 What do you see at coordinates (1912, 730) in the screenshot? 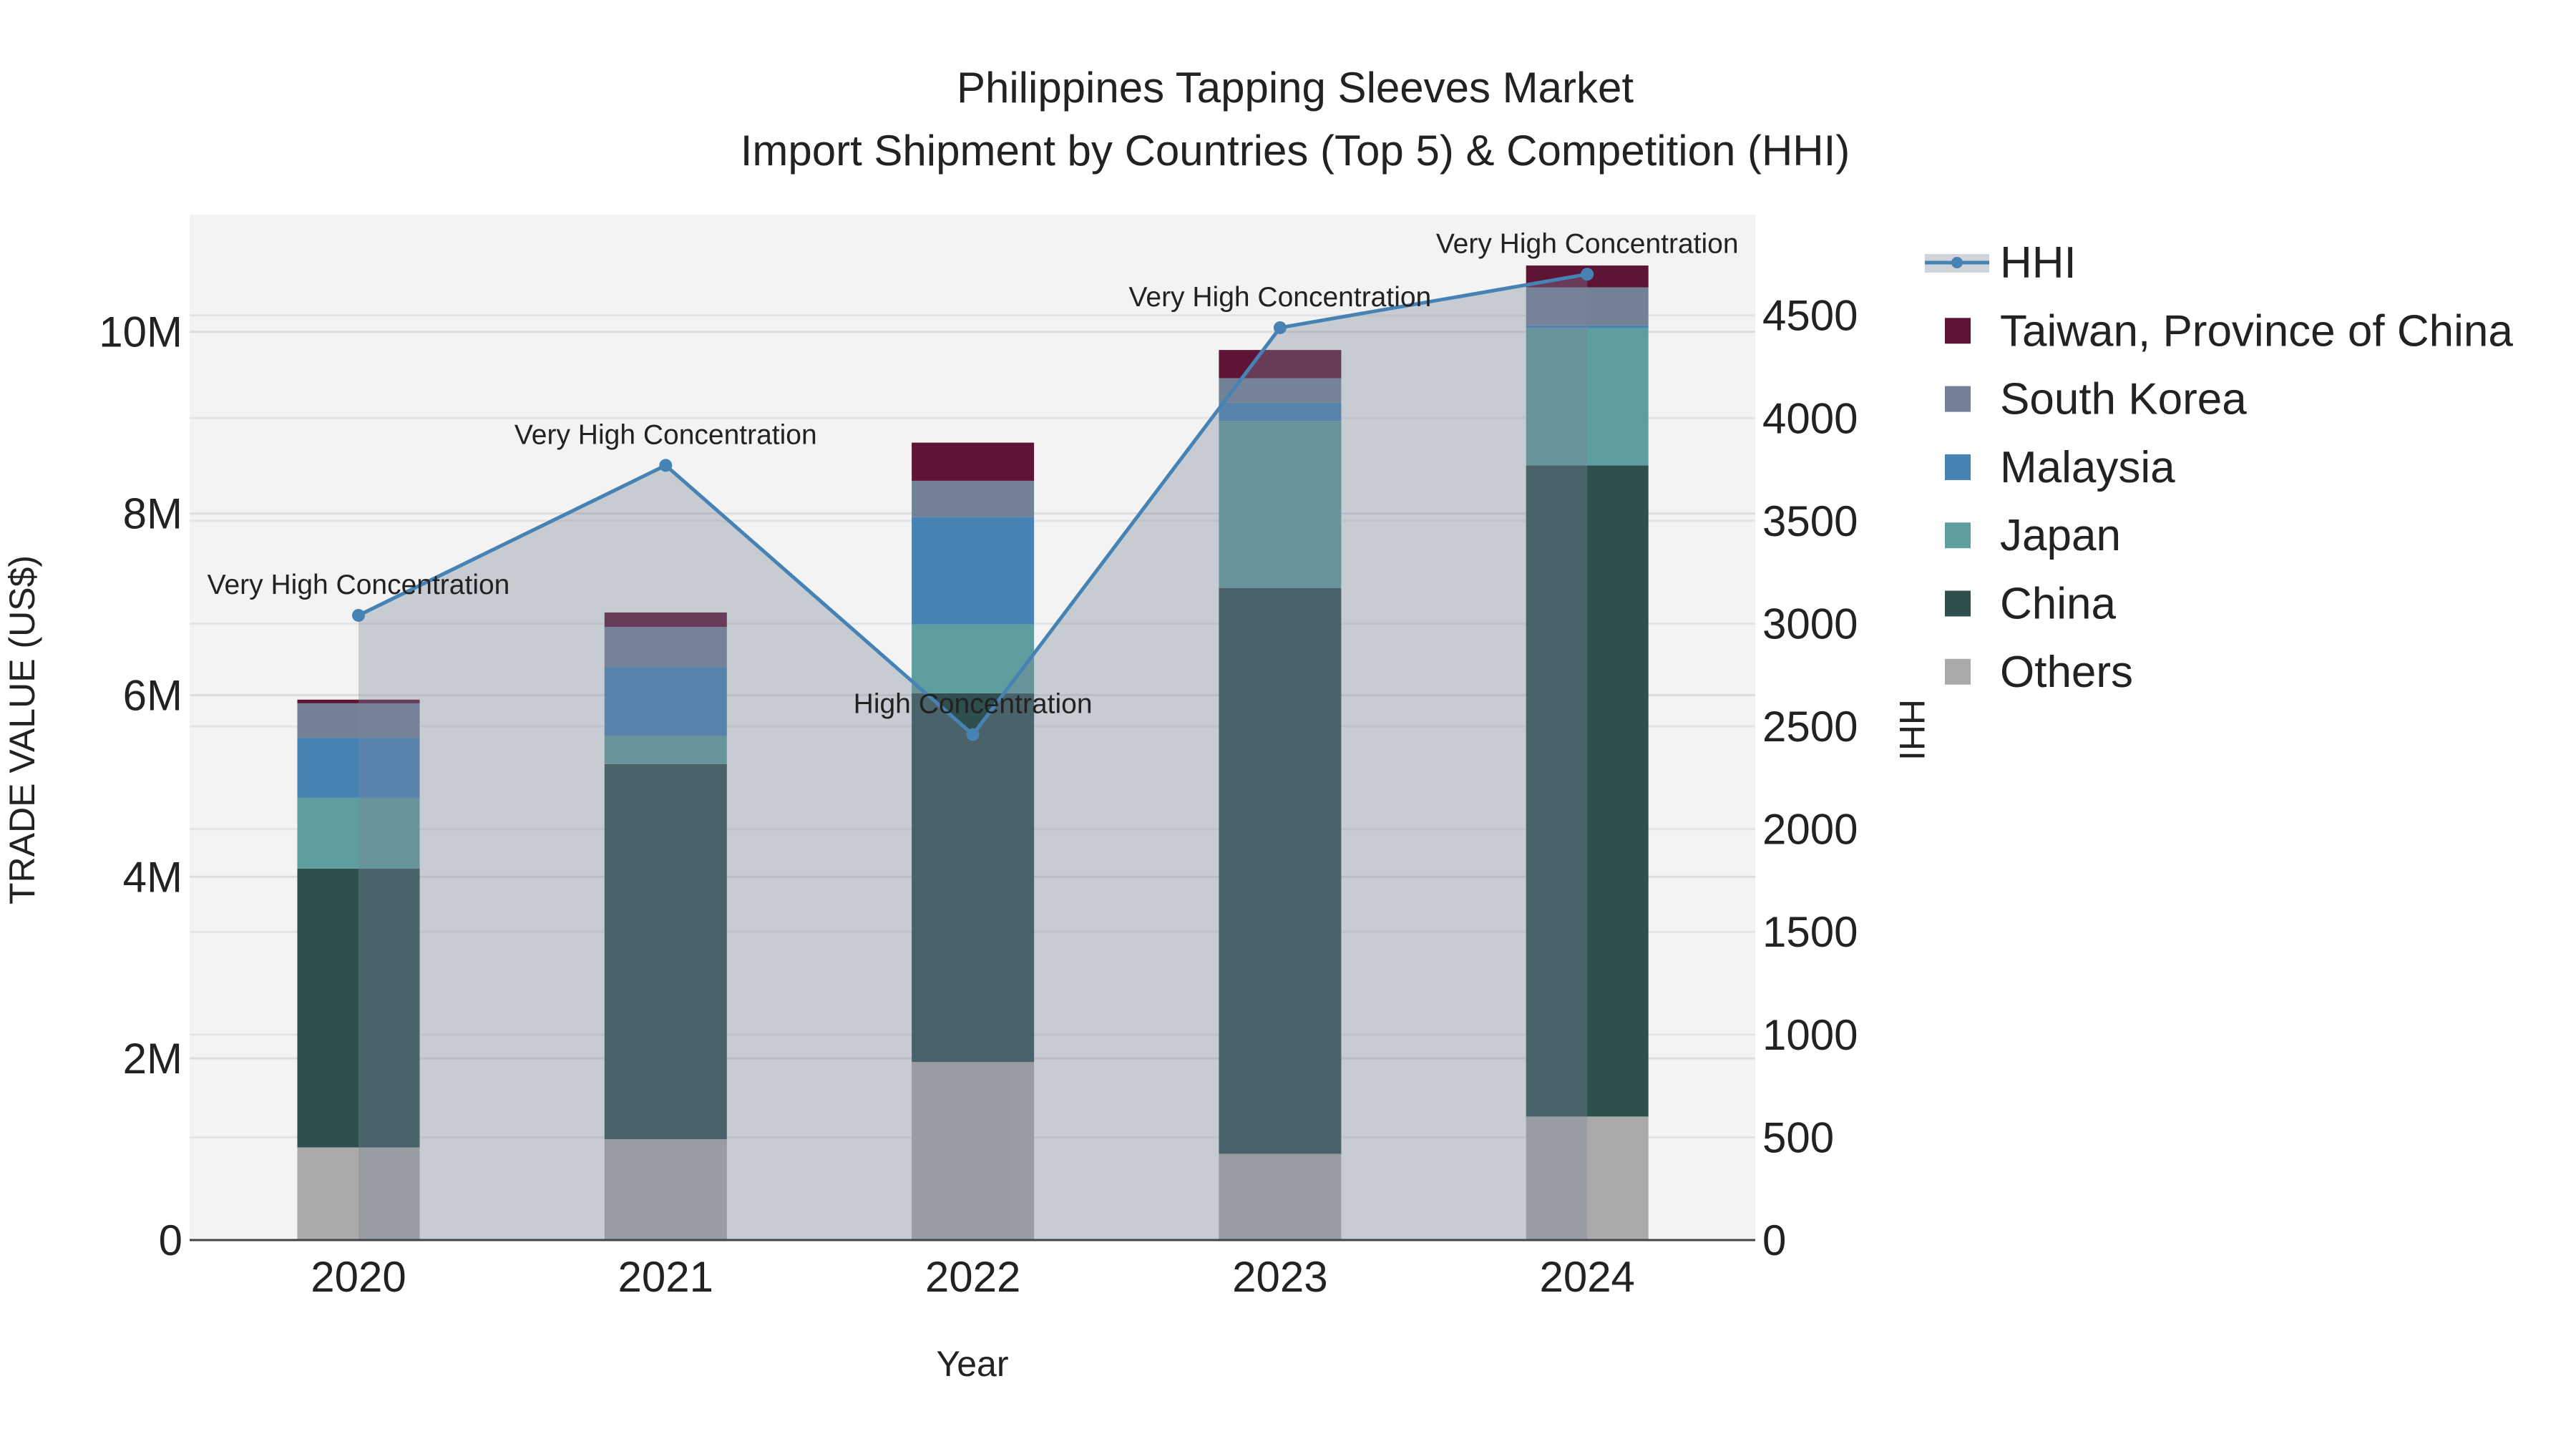
I see `y2-axis-title: HHI` at bounding box center [1912, 730].